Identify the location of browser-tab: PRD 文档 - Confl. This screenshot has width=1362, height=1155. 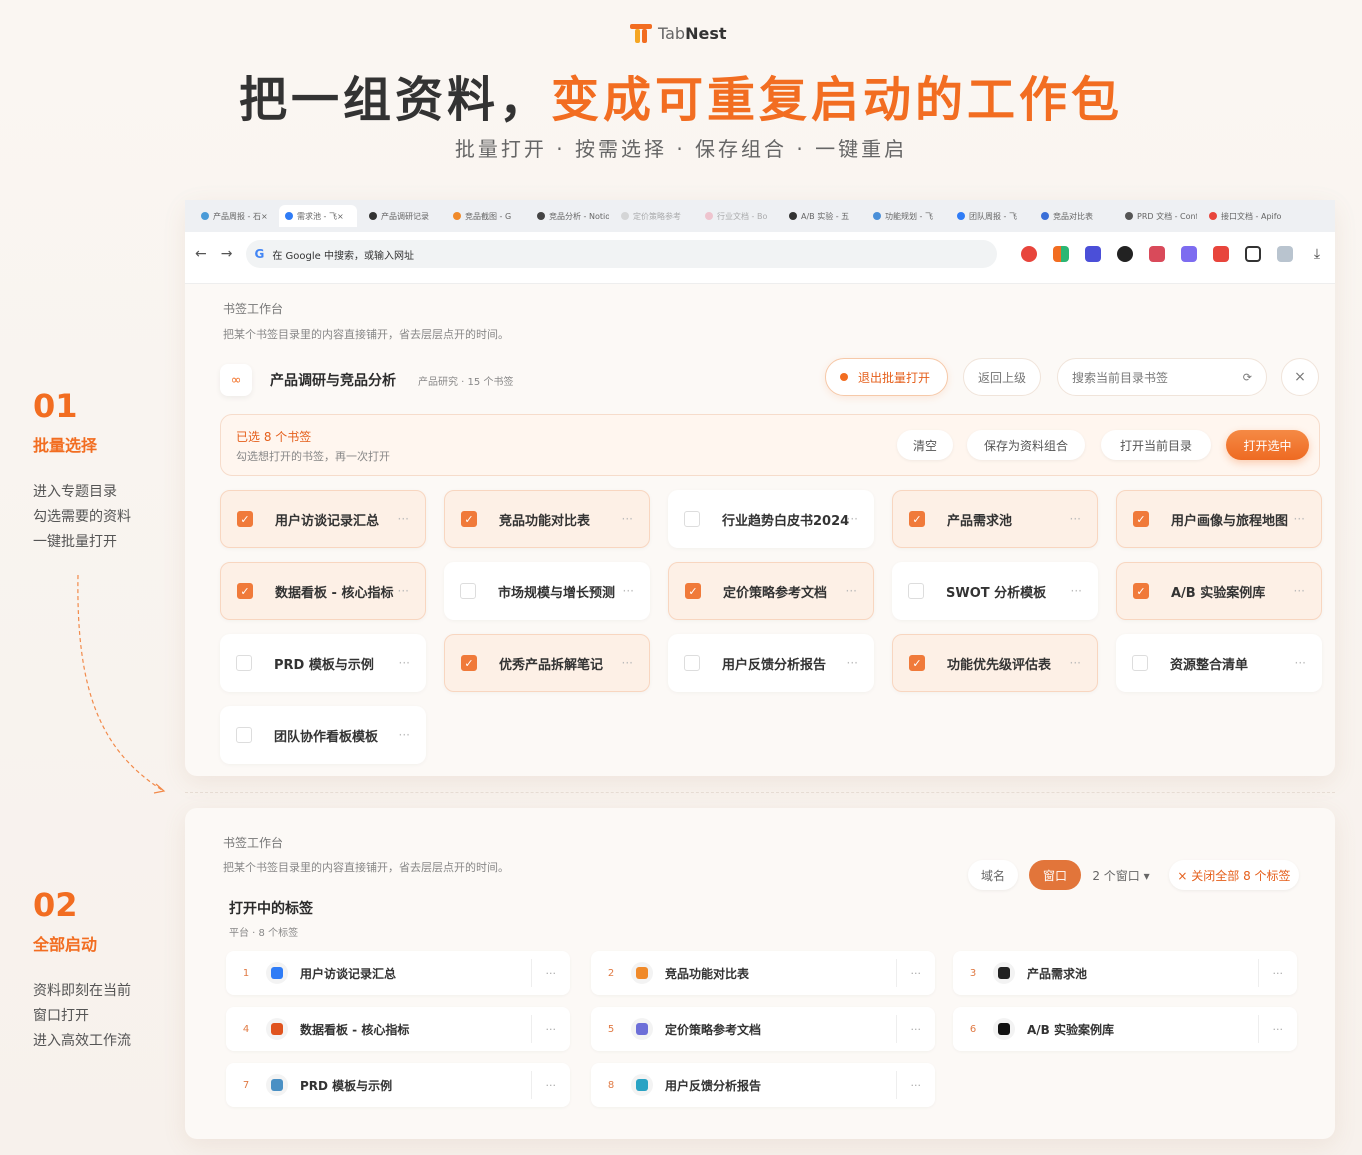
(1158, 216).